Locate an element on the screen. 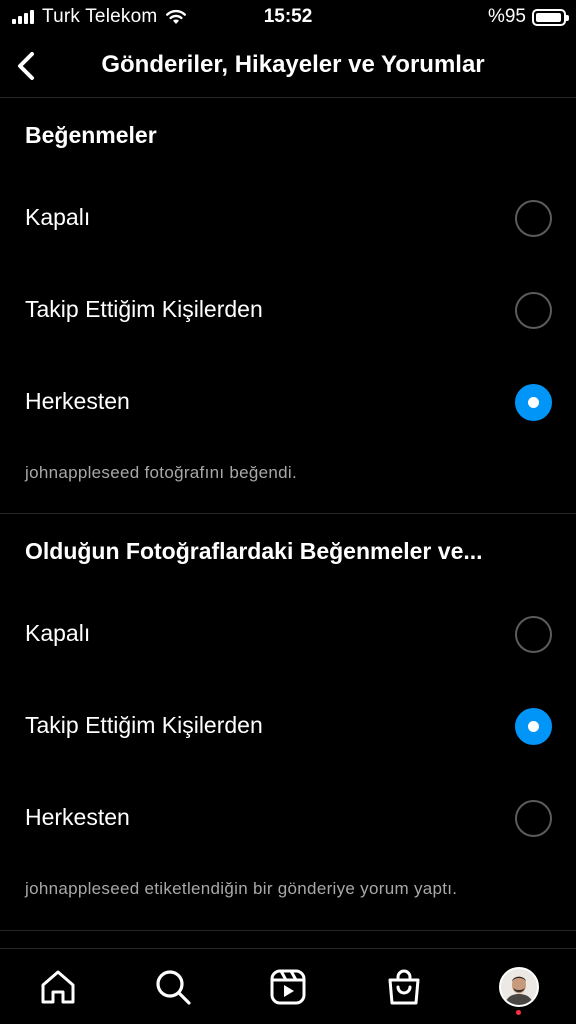 The width and height of the screenshot is (576, 1024). profile-avatar is located at coordinates (519, 987).